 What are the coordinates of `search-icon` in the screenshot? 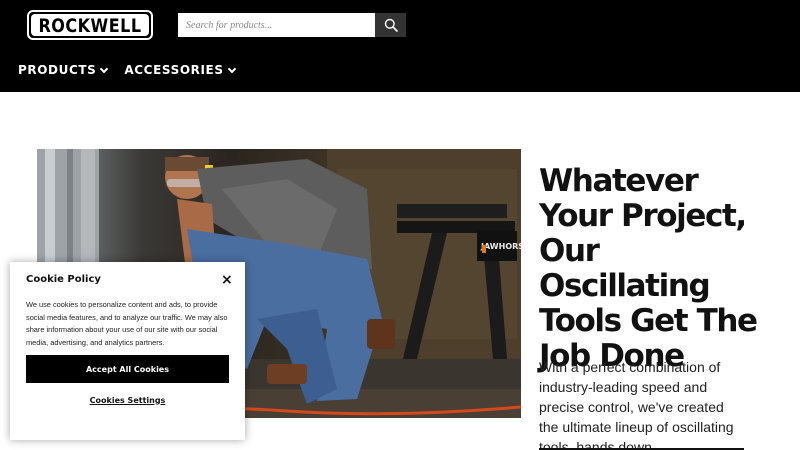 It's located at (391, 25).